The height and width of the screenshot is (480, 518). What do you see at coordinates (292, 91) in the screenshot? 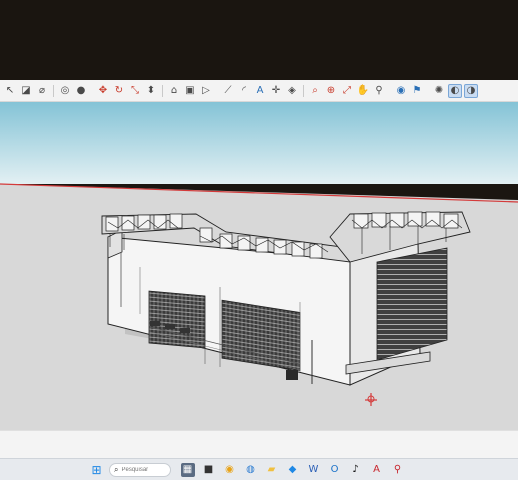
I see `section-plane-icon: ◈` at bounding box center [292, 91].